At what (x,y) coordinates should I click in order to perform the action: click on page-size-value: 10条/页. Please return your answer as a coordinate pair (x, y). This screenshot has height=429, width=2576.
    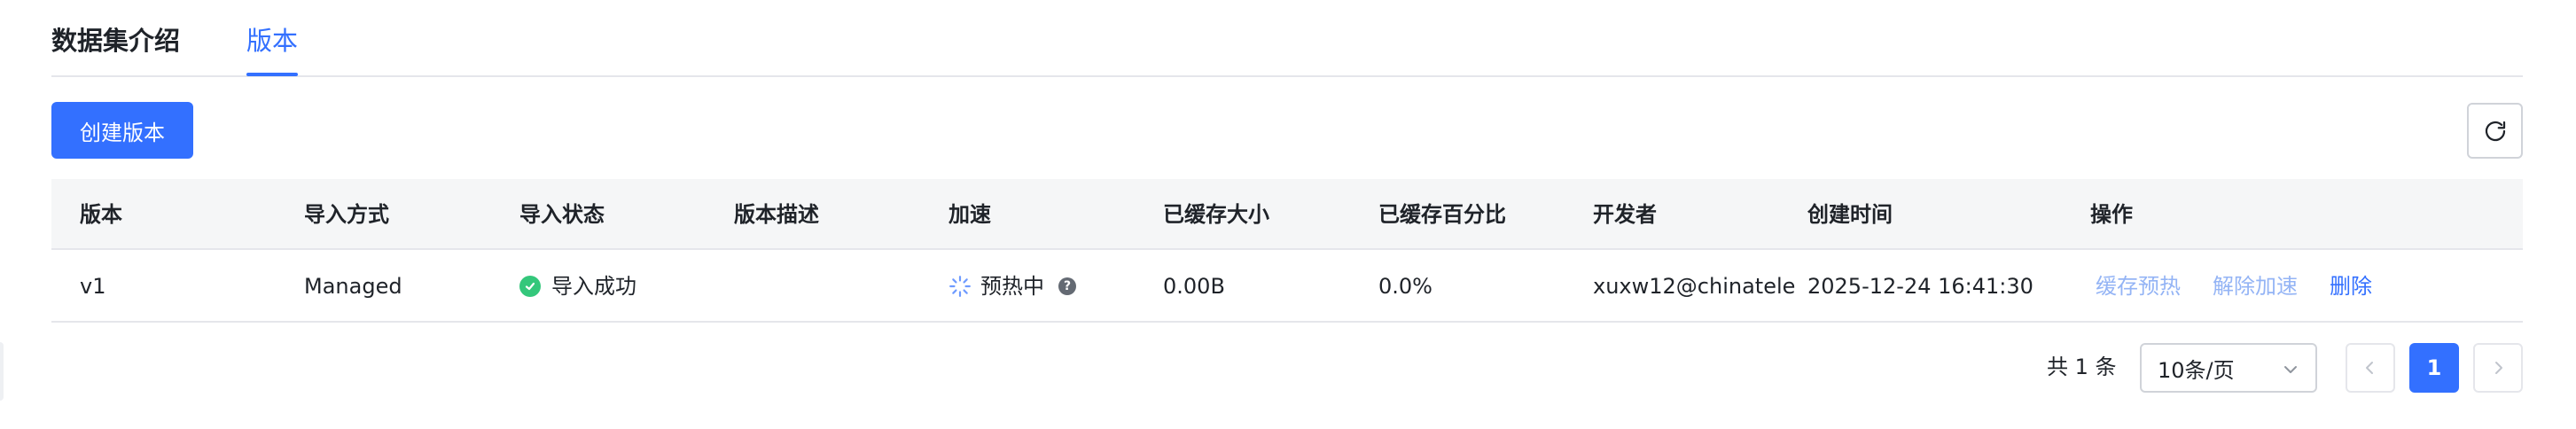
    Looking at the image, I should click on (2196, 370).